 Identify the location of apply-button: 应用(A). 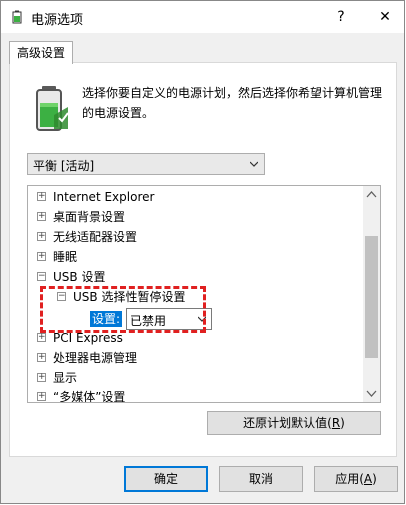
(356, 479).